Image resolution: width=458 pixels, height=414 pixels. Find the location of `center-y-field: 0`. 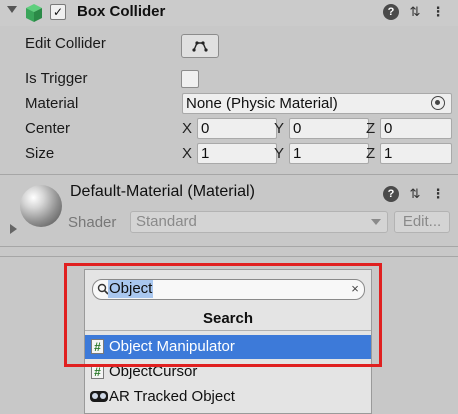

center-y-field: 0 is located at coordinates (329, 128).